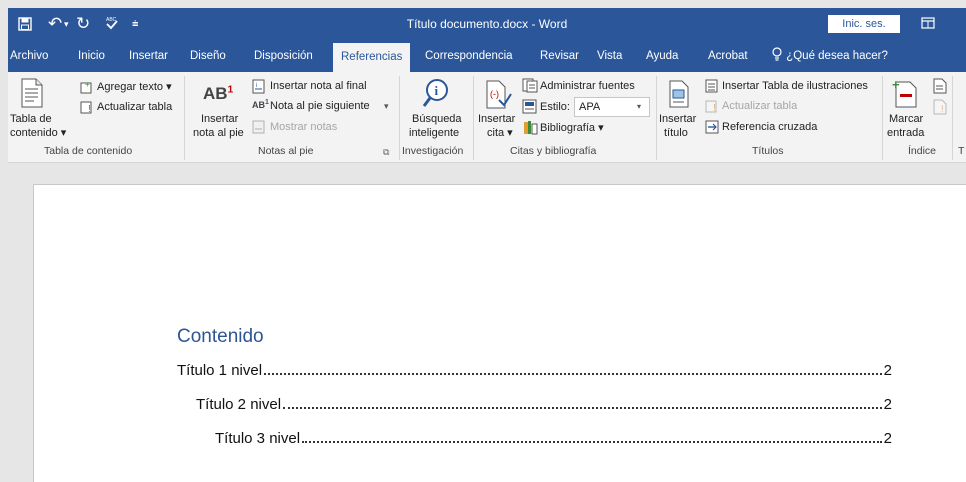  Describe the element at coordinates (497, 119) in the screenshot. I see `insert-citation-label-1: Insertar` at that location.